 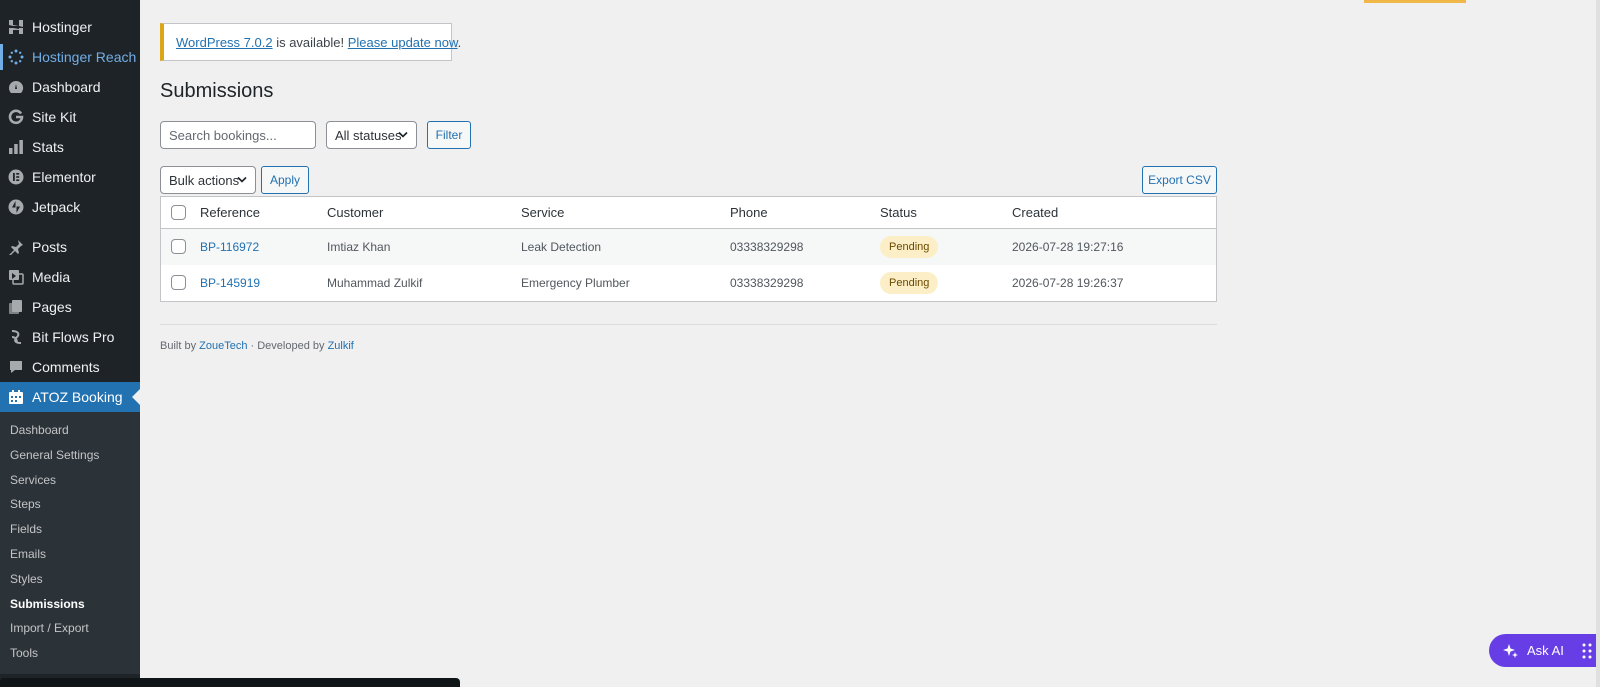 I want to click on footer-credits: Built by ZoueTech · Developed by Zulkif, so click(x=257, y=346).